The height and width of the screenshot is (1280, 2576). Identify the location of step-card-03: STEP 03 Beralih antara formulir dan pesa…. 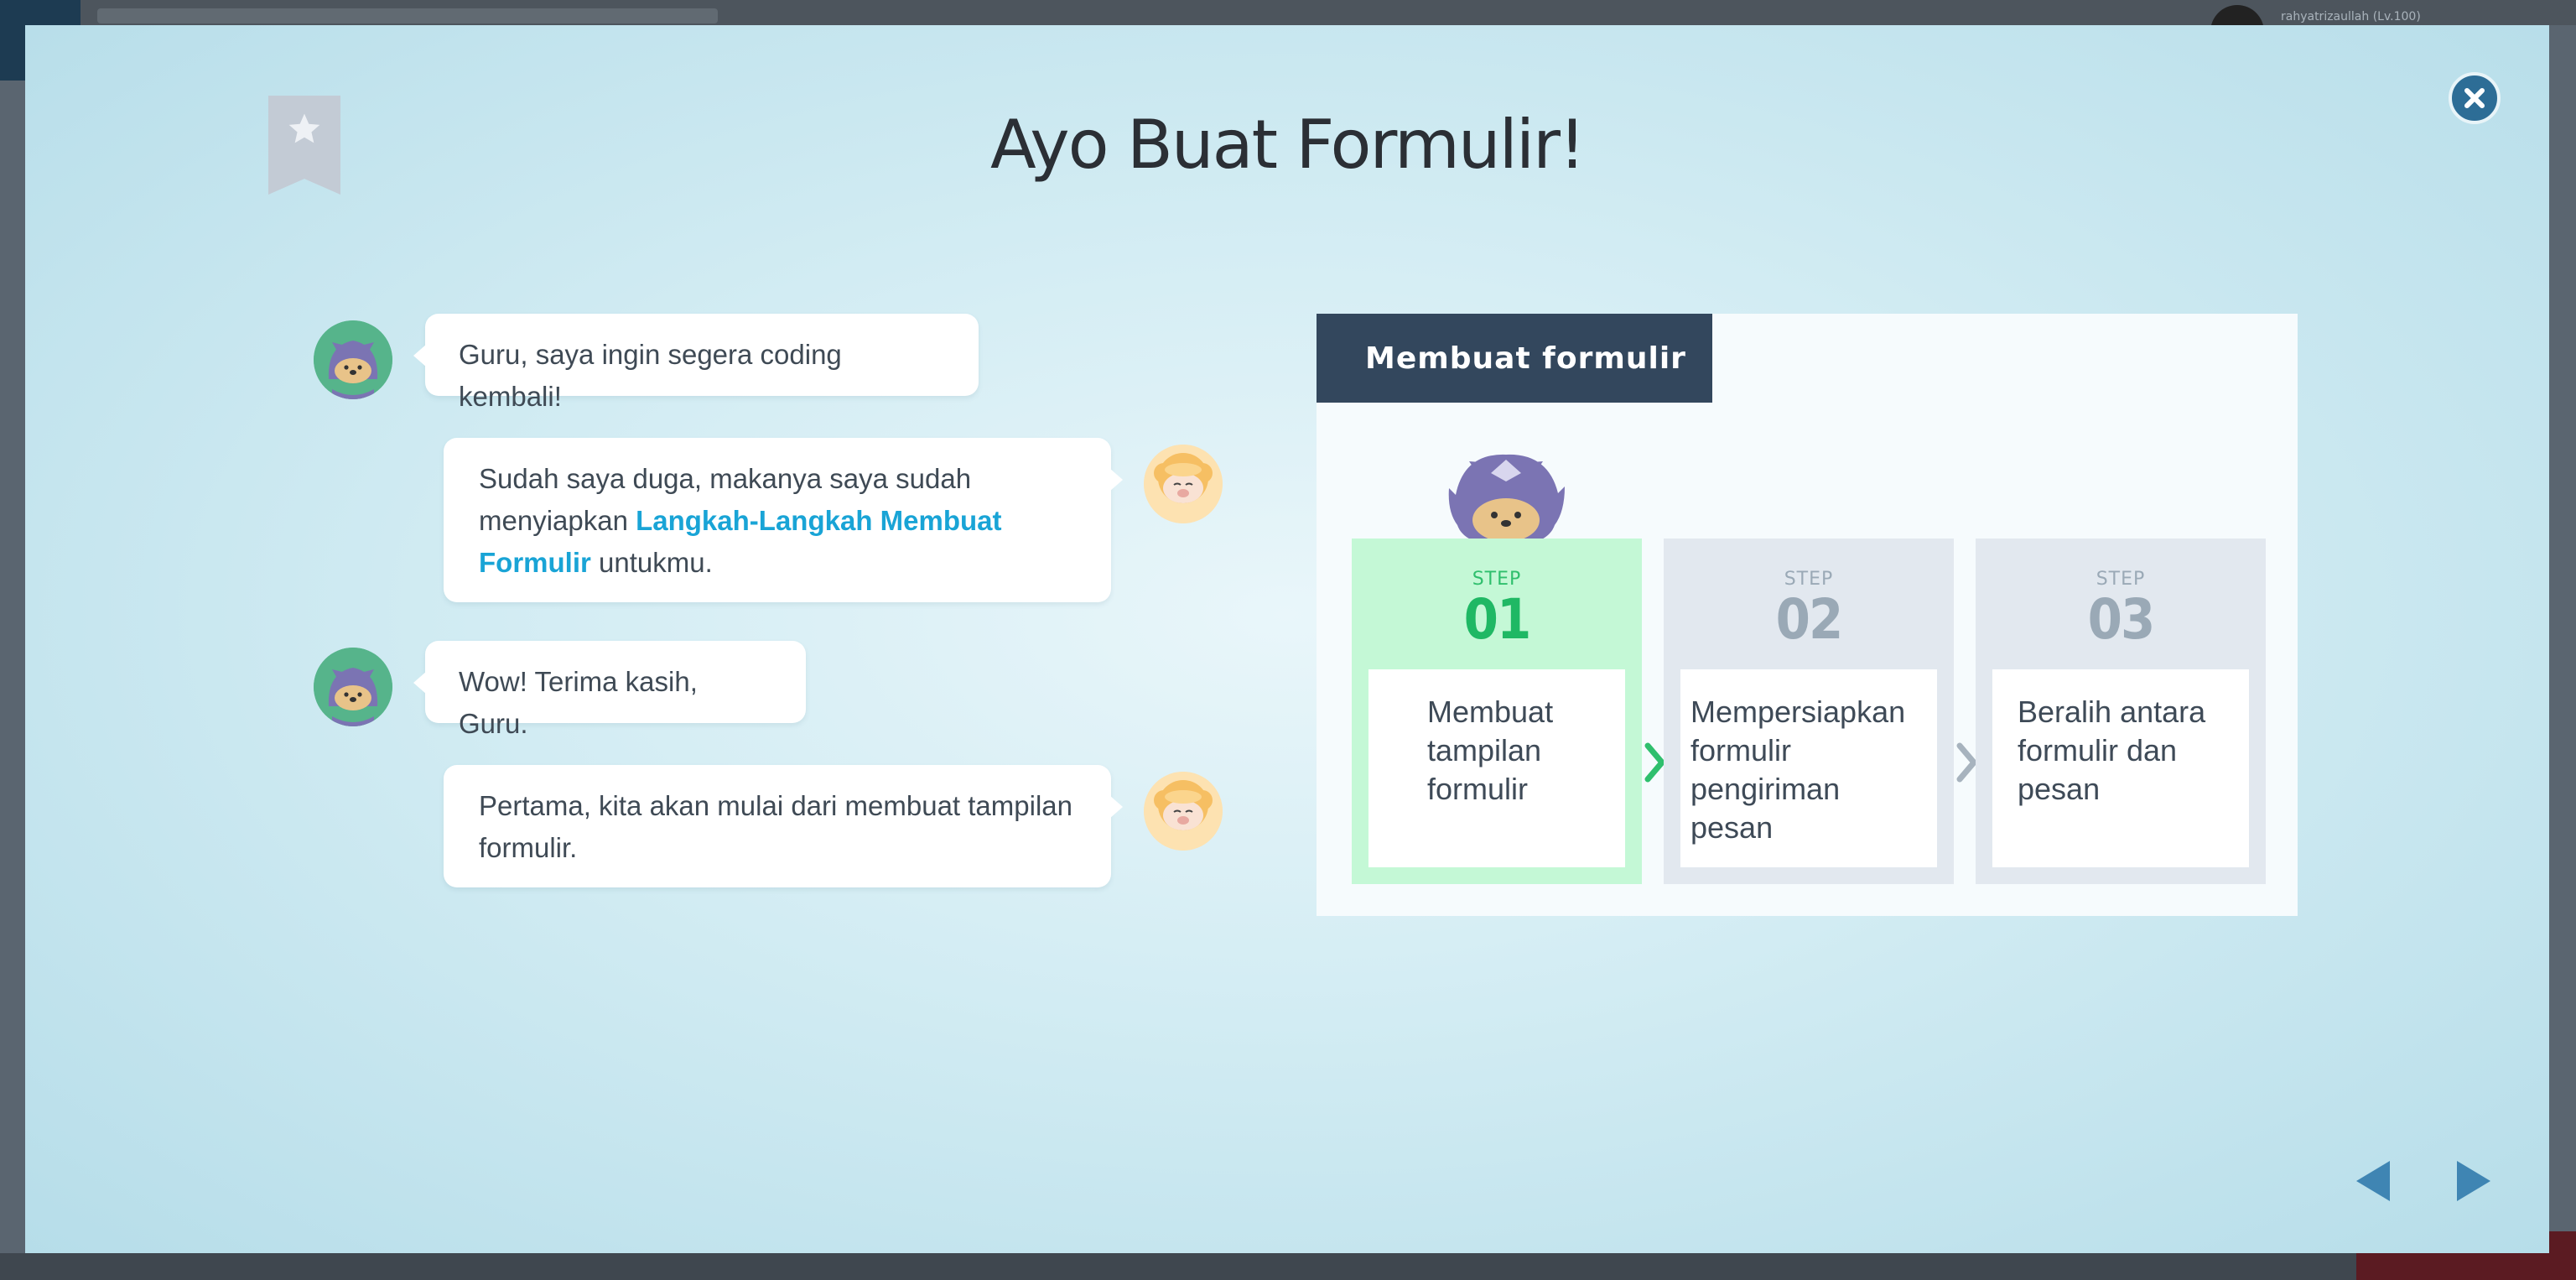
(2121, 711).